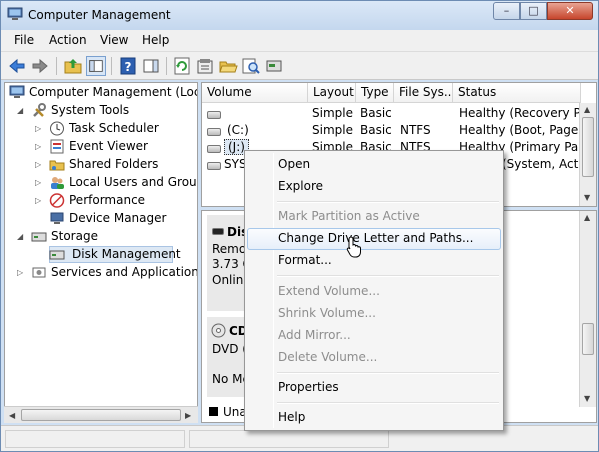 The width and height of the screenshot is (599, 452). I want to click on tree-item-event-viewer: ▷ Event Viewer, so click(116, 147).